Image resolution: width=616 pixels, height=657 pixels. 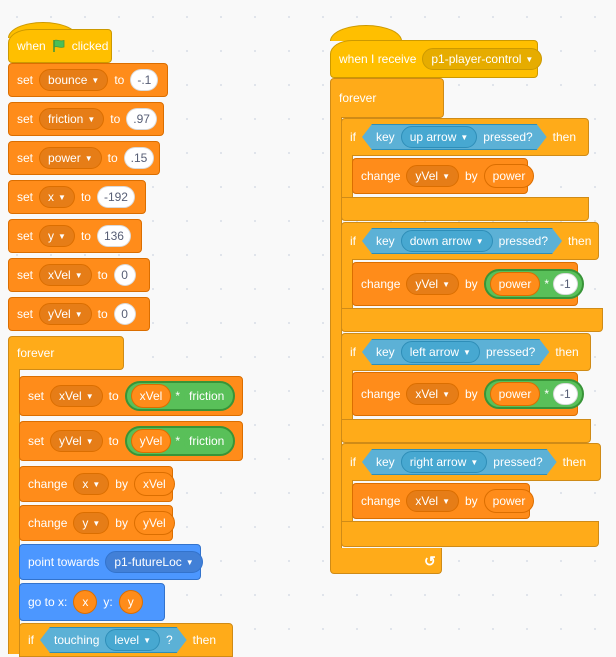 What do you see at coordinates (74, 80) in the screenshot?
I see `variable-dropdown: bounce ▼` at bounding box center [74, 80].